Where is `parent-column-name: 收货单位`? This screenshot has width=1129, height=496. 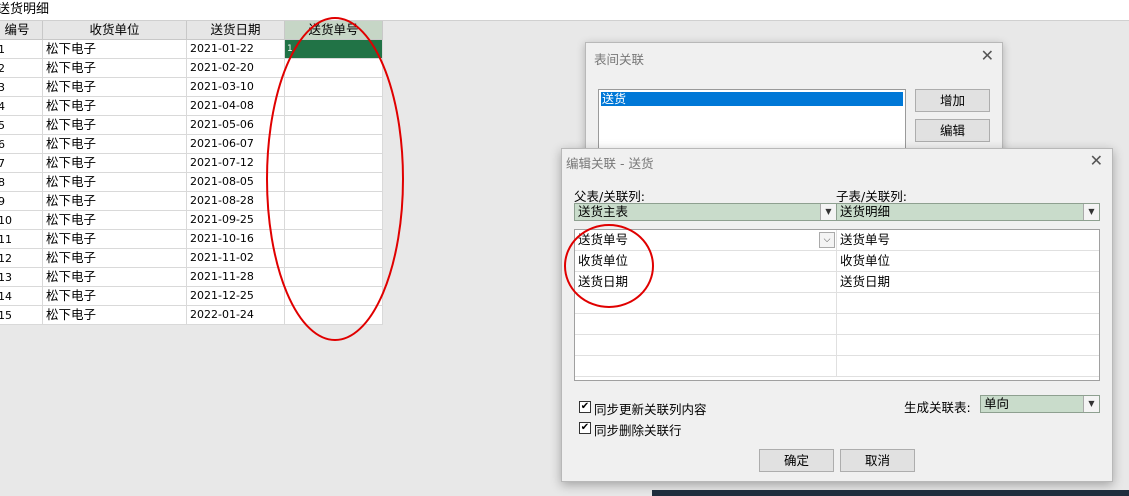 parent-column-name: 收货单位 is located at coordinates (603, 260).